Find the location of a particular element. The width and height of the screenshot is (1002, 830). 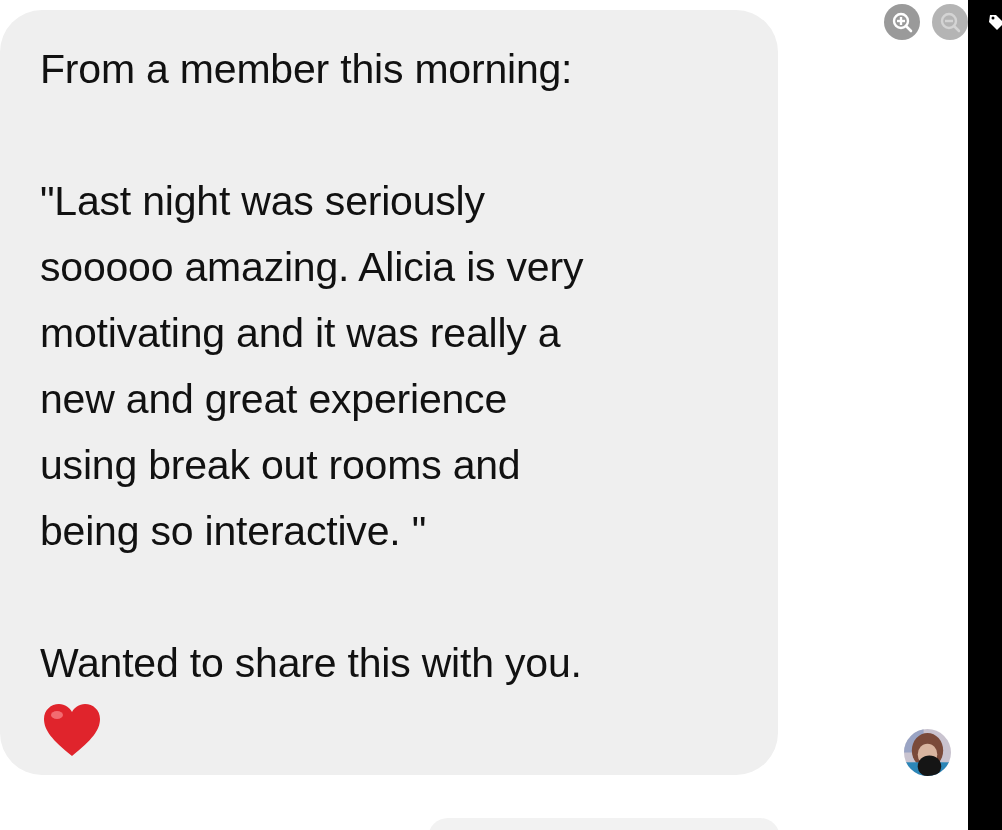

message-text: Wanted to share this with you. is located at coordinates (311, 663).